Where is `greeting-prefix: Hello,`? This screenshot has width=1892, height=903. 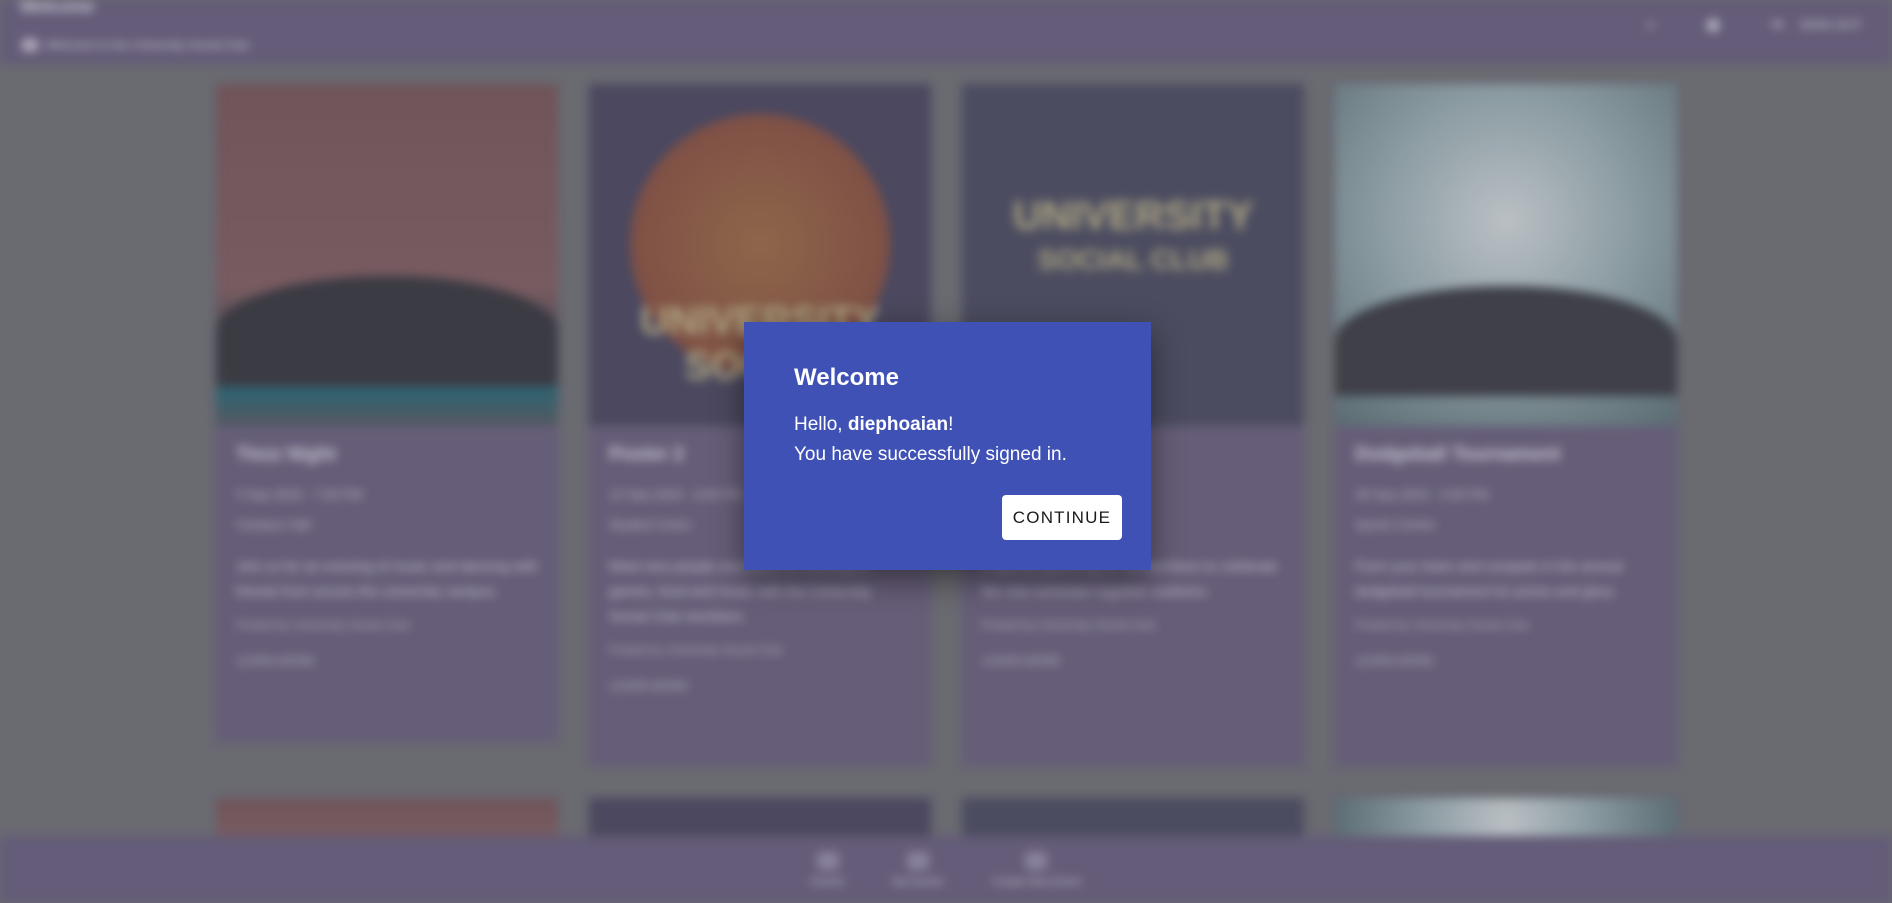 greeting-prefix: Hello, is located at coordinates (821, 424).